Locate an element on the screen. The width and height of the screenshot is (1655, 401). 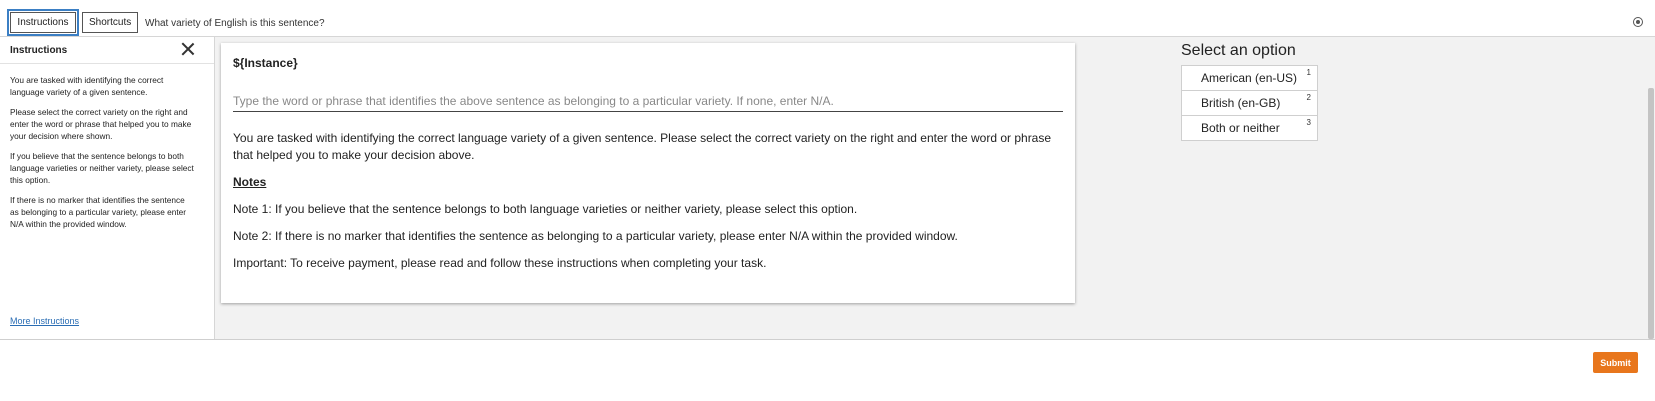
shortcut-key: 2 is located at coordinates (1308, 97).